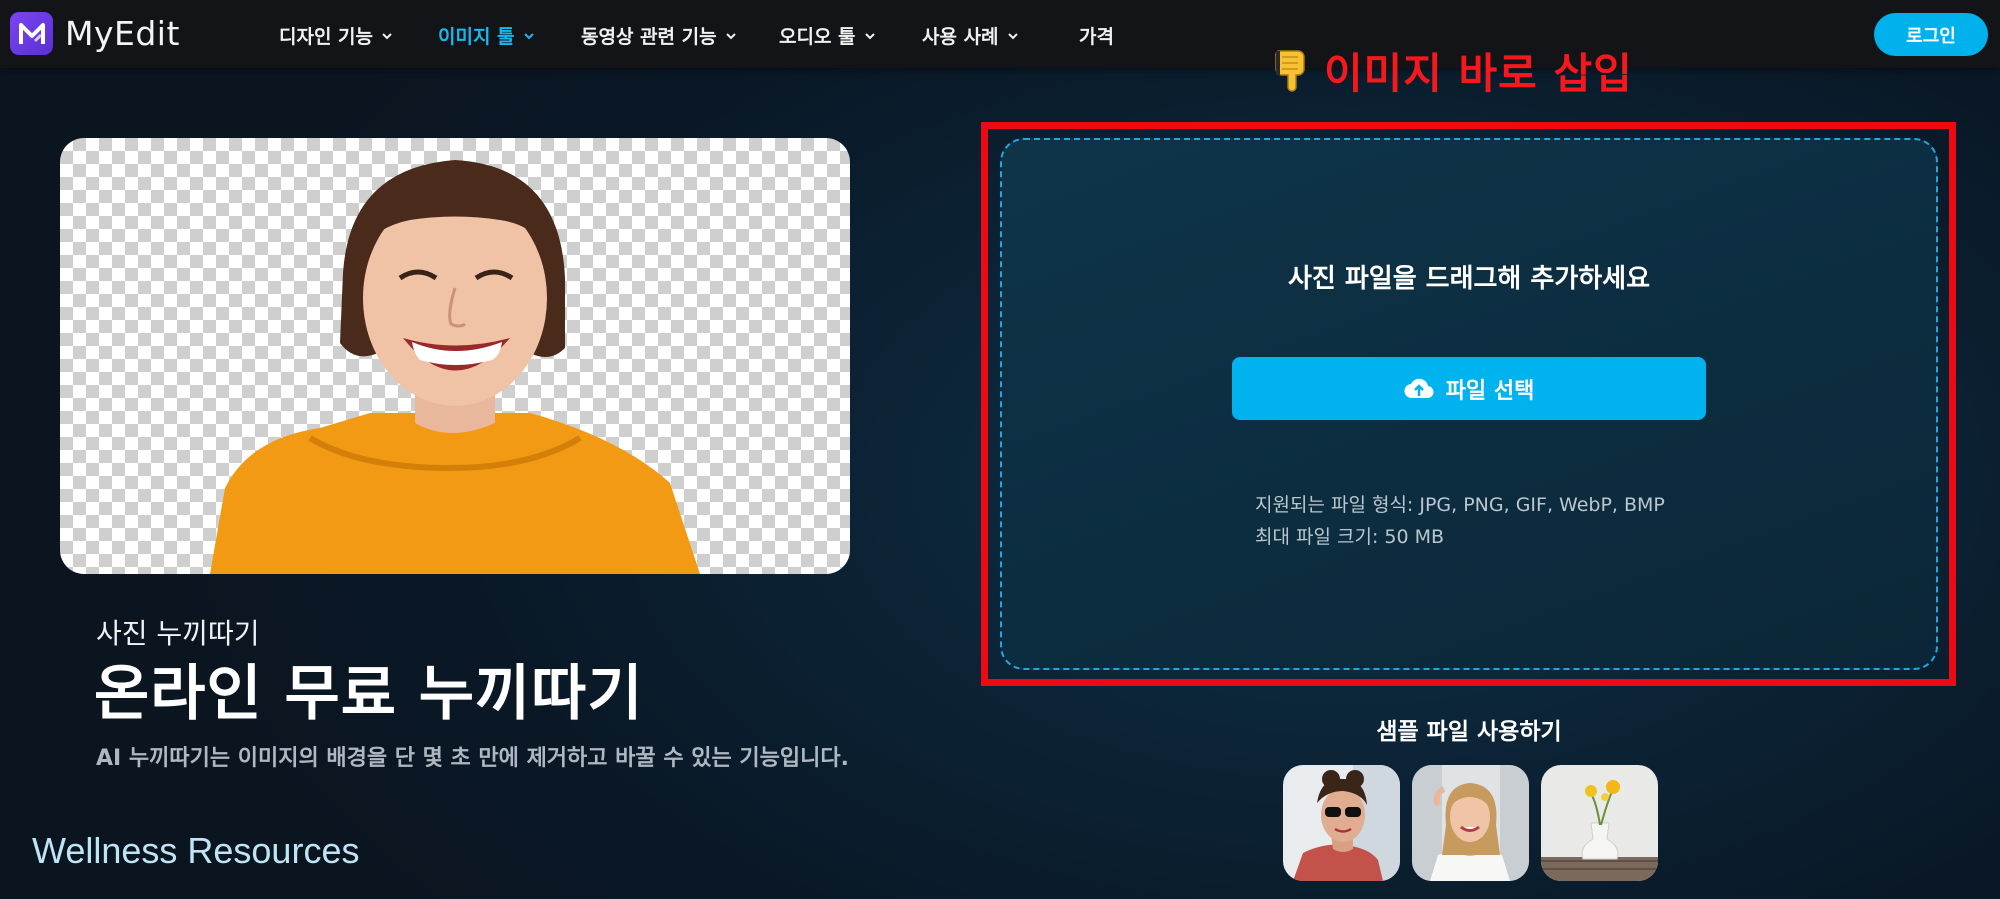 The image size is (2000, 899). I want to click on brand-name: MyEdit, so click(122, 33).